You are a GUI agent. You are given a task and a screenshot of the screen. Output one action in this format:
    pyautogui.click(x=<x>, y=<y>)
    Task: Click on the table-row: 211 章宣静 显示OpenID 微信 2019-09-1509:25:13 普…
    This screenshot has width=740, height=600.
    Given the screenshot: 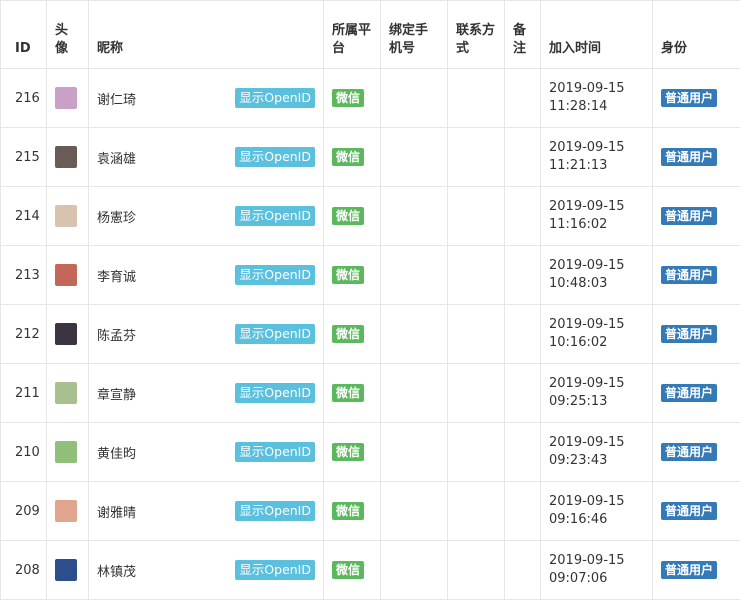 What is the action you would take?
    pyautogui.click(x=370, y=393)
    